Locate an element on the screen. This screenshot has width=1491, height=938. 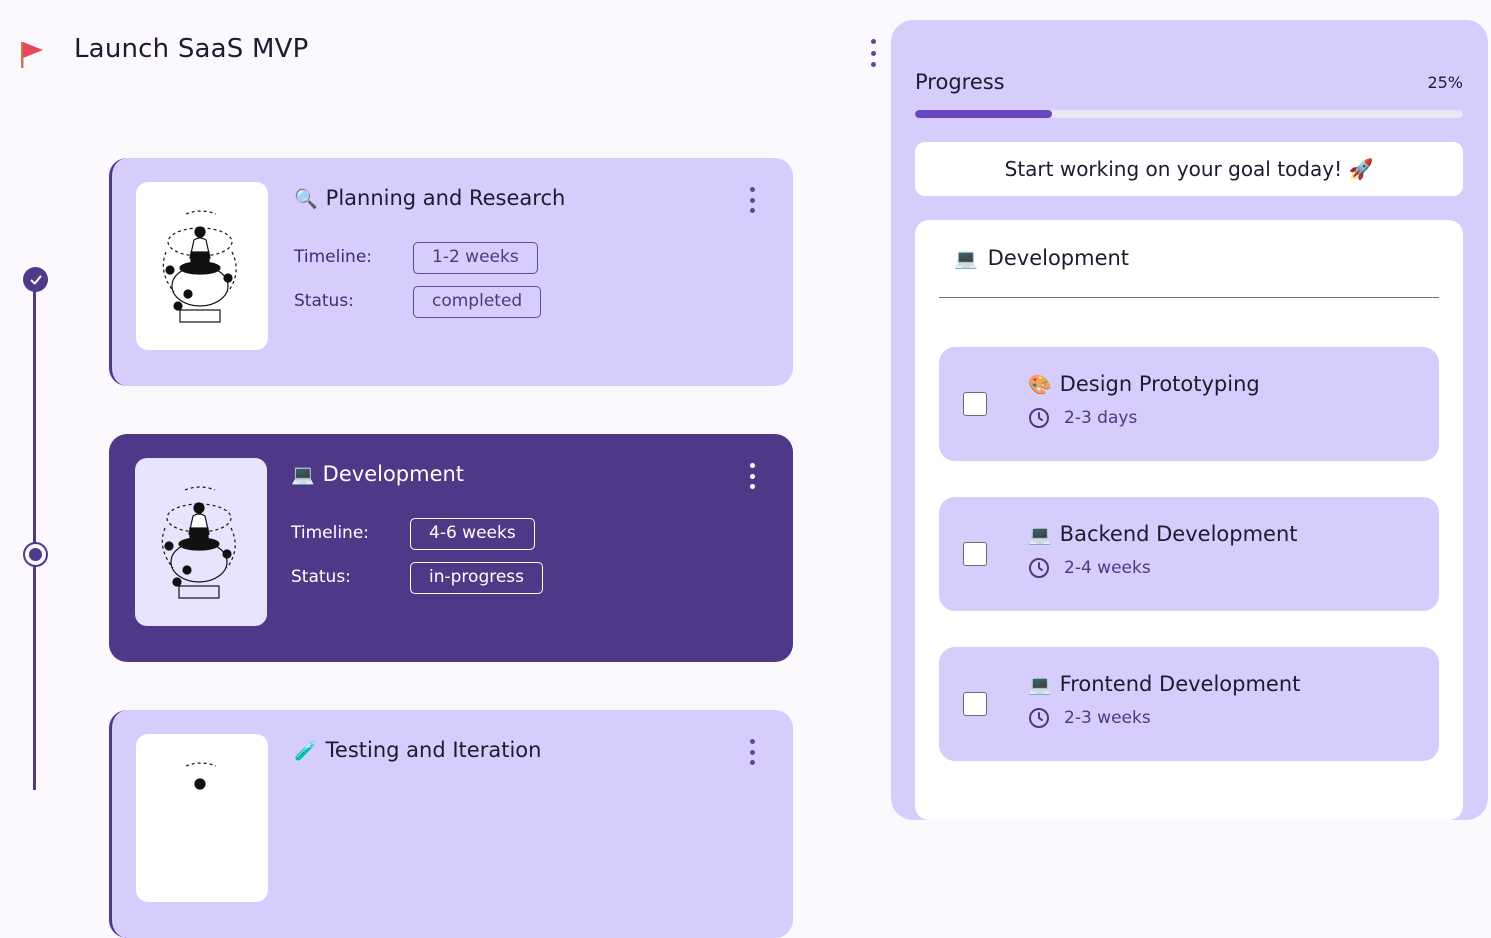
timeline-chip: 1-2 weeks is located at coordinates (475, 258).